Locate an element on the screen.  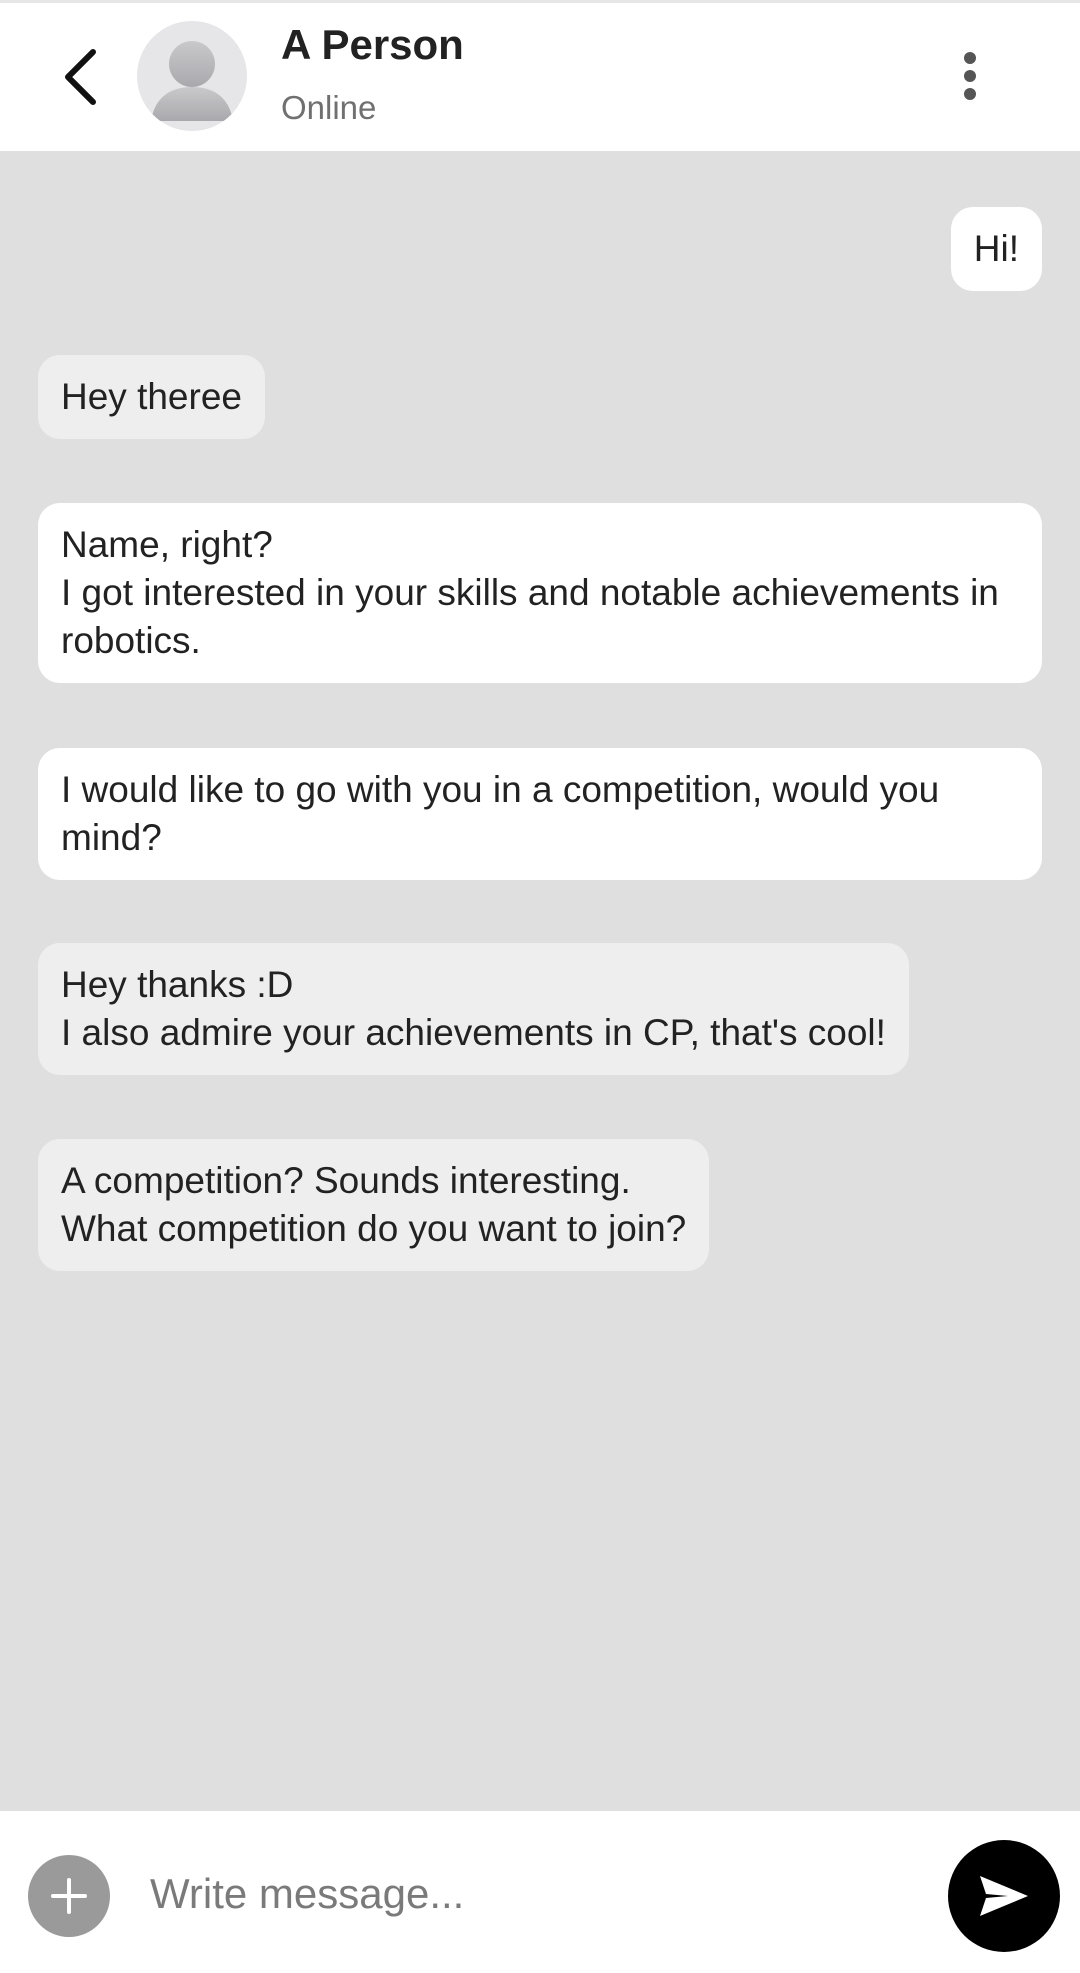
back-button is located at coordinates (80, 77).